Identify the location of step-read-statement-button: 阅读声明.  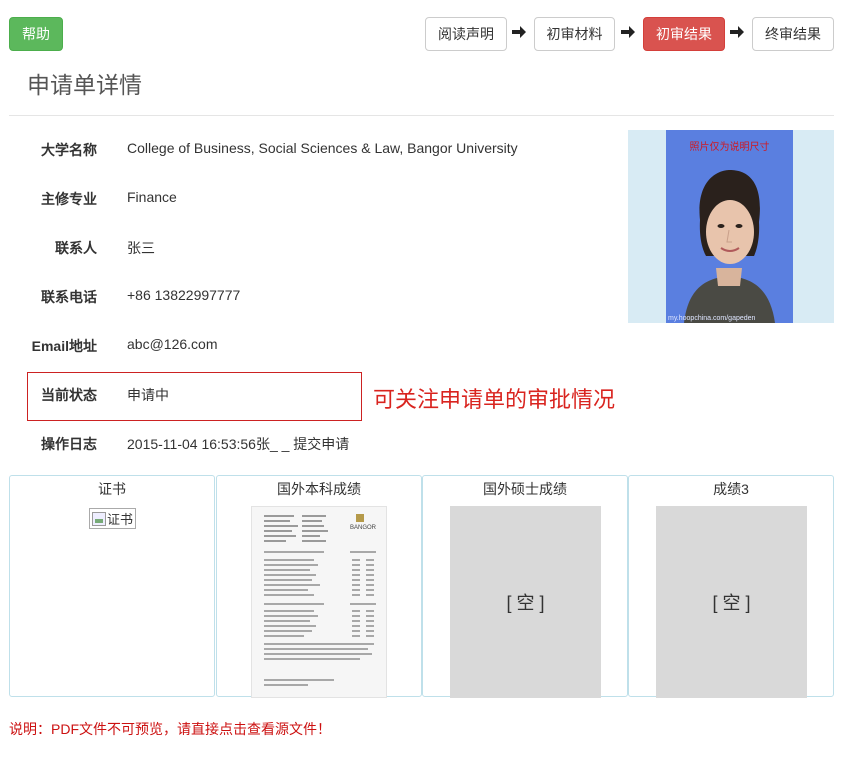
(466, 34).